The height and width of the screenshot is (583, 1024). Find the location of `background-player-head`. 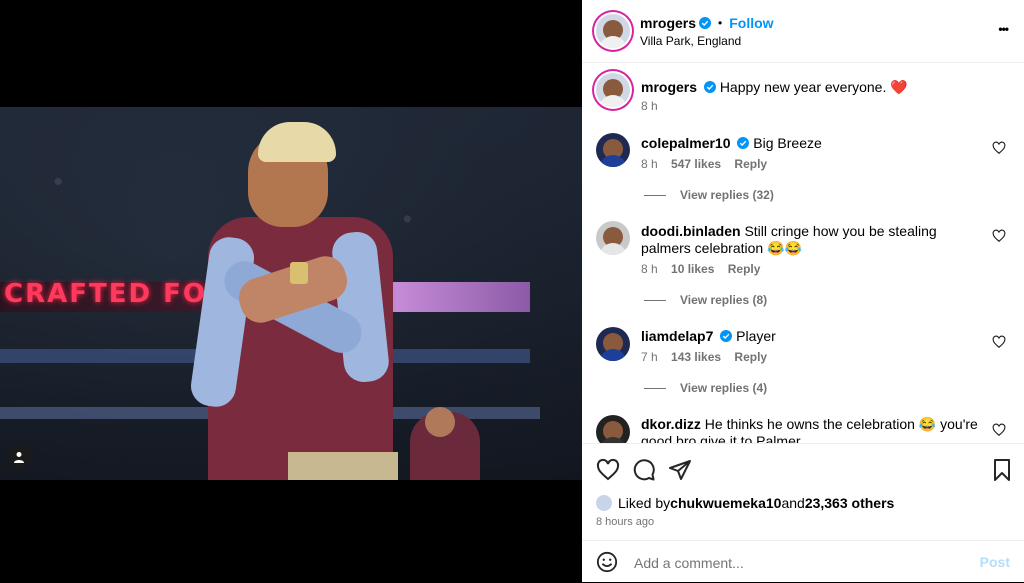

background-player-head is located at coordinates (440, 422).